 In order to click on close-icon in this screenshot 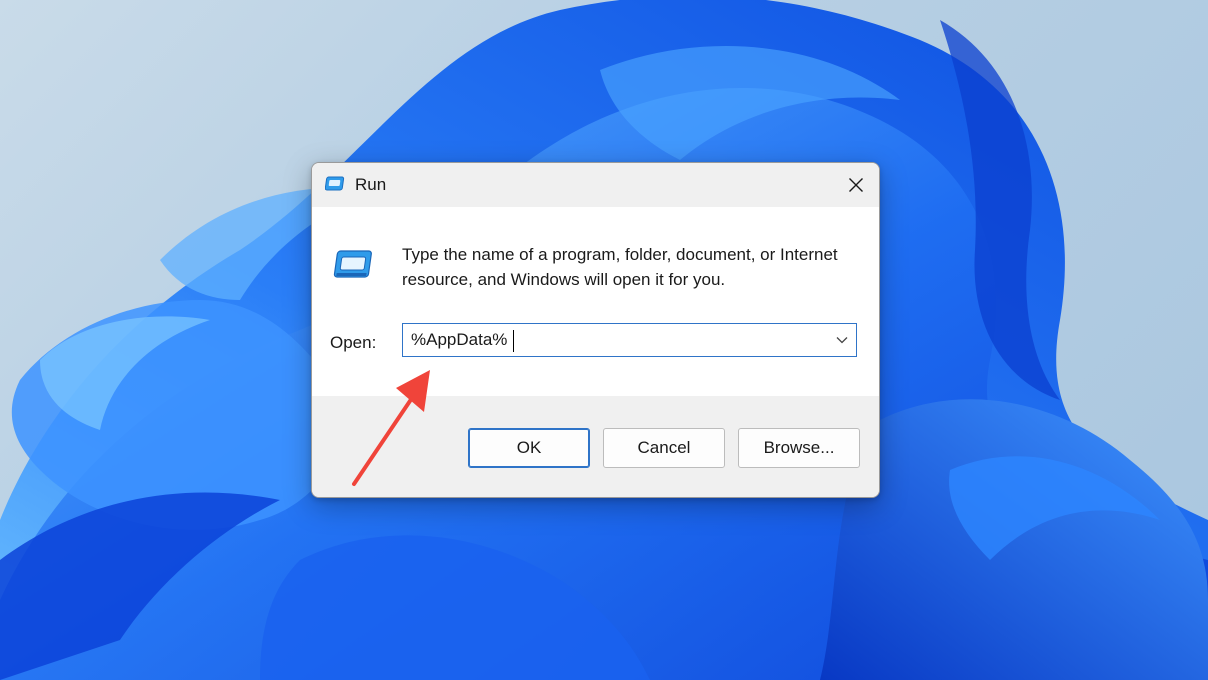, I will do `click(856, 185)`.